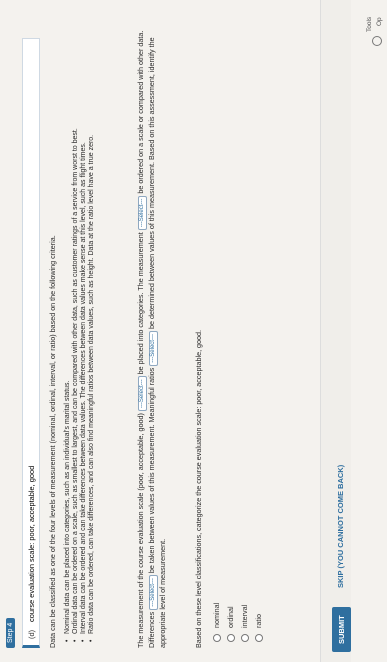 The height and width of the screenshot is (662, 387). Describe the element at coordinates (31, 634) in the screenshot. I see `part-letter: (d)` at that location.